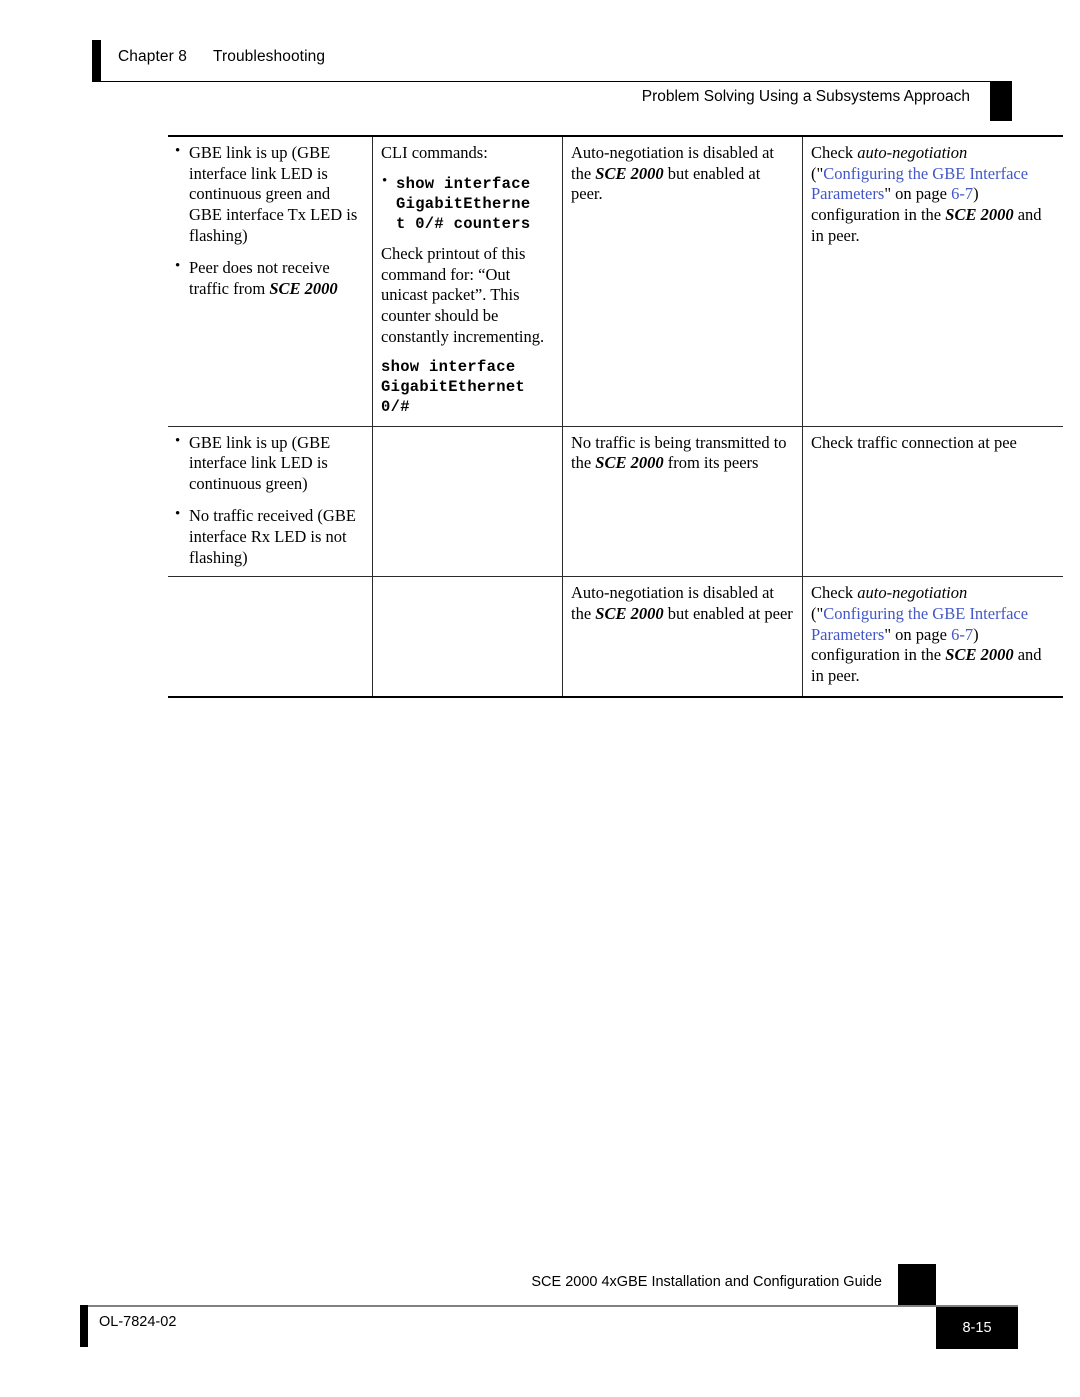 The width and height of the screenshot is (1080, 1397). I want to click on footer-thumb-tab, so click(917, 1285).